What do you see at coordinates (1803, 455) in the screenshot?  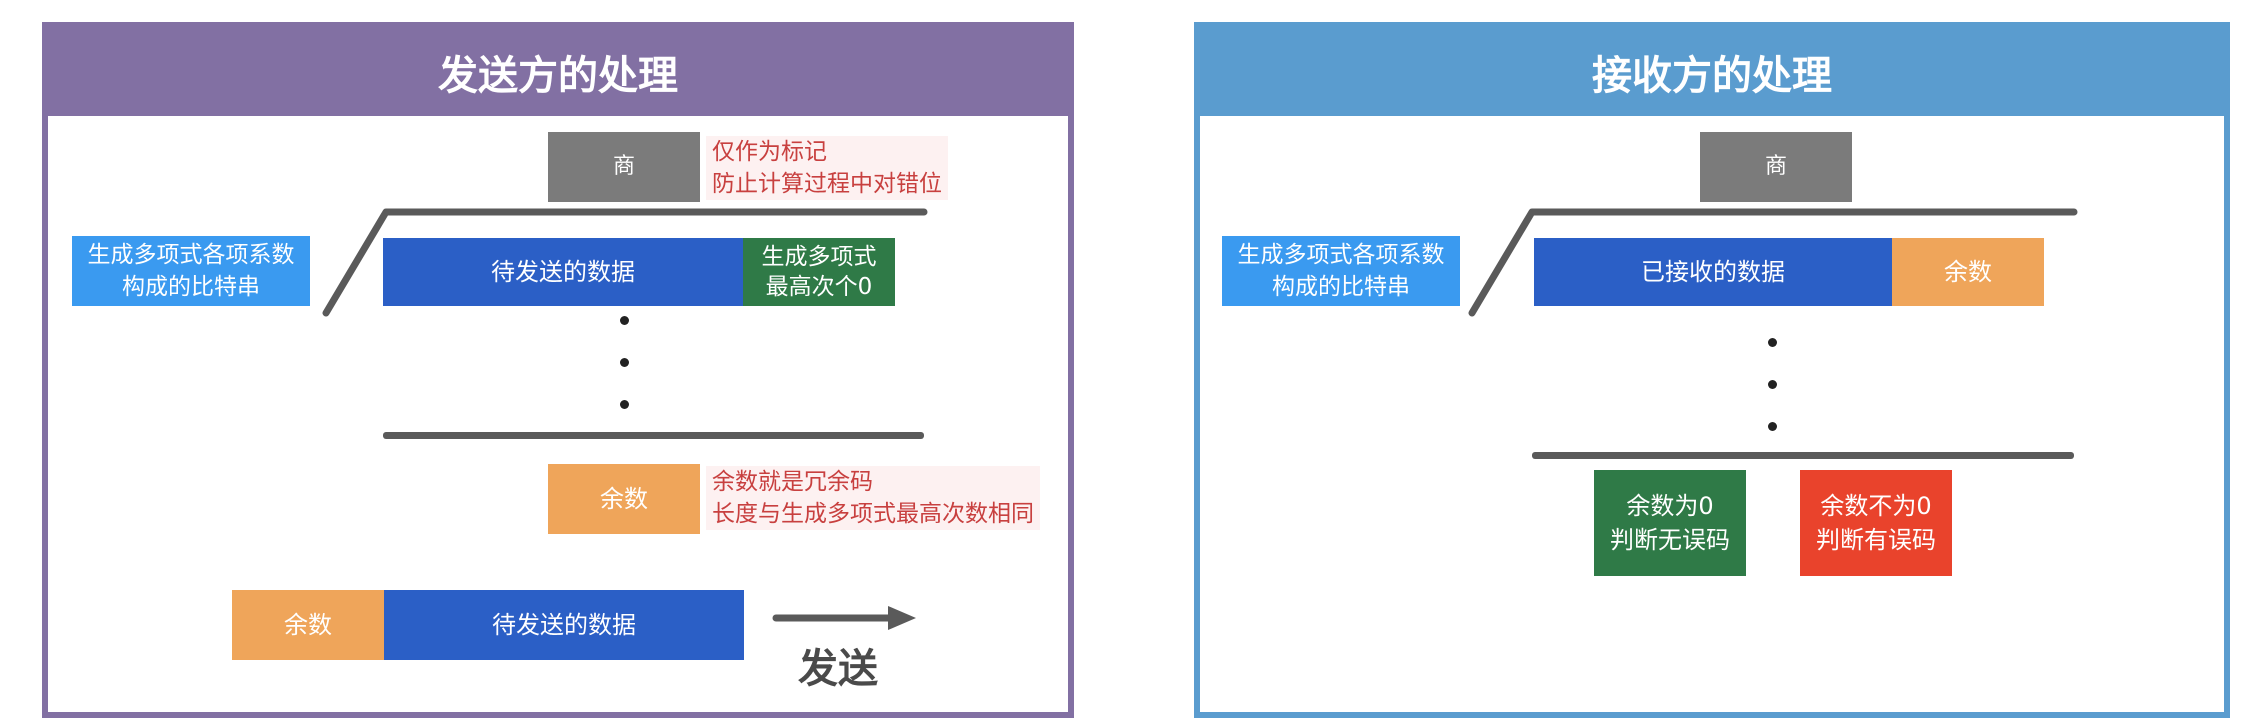 I see `receiver-result-line` at bounding box center [1803, 455].